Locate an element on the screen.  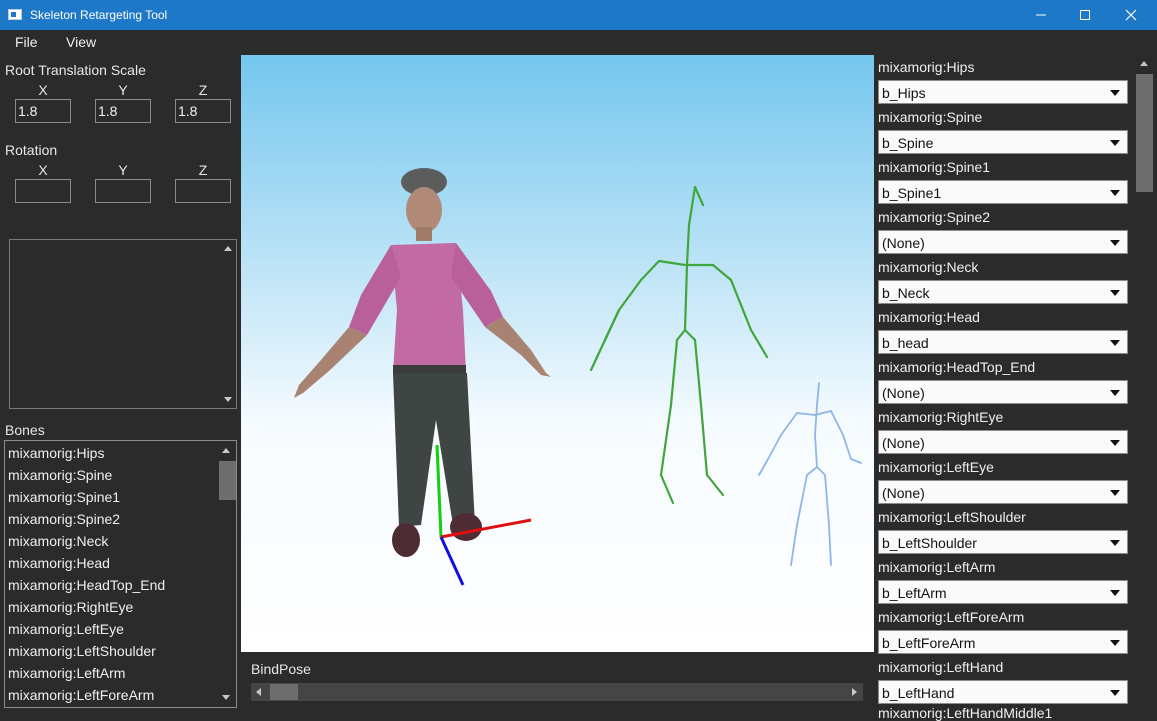
list-item: mixamorig:LeftArm is located at coordinates (66, 673).